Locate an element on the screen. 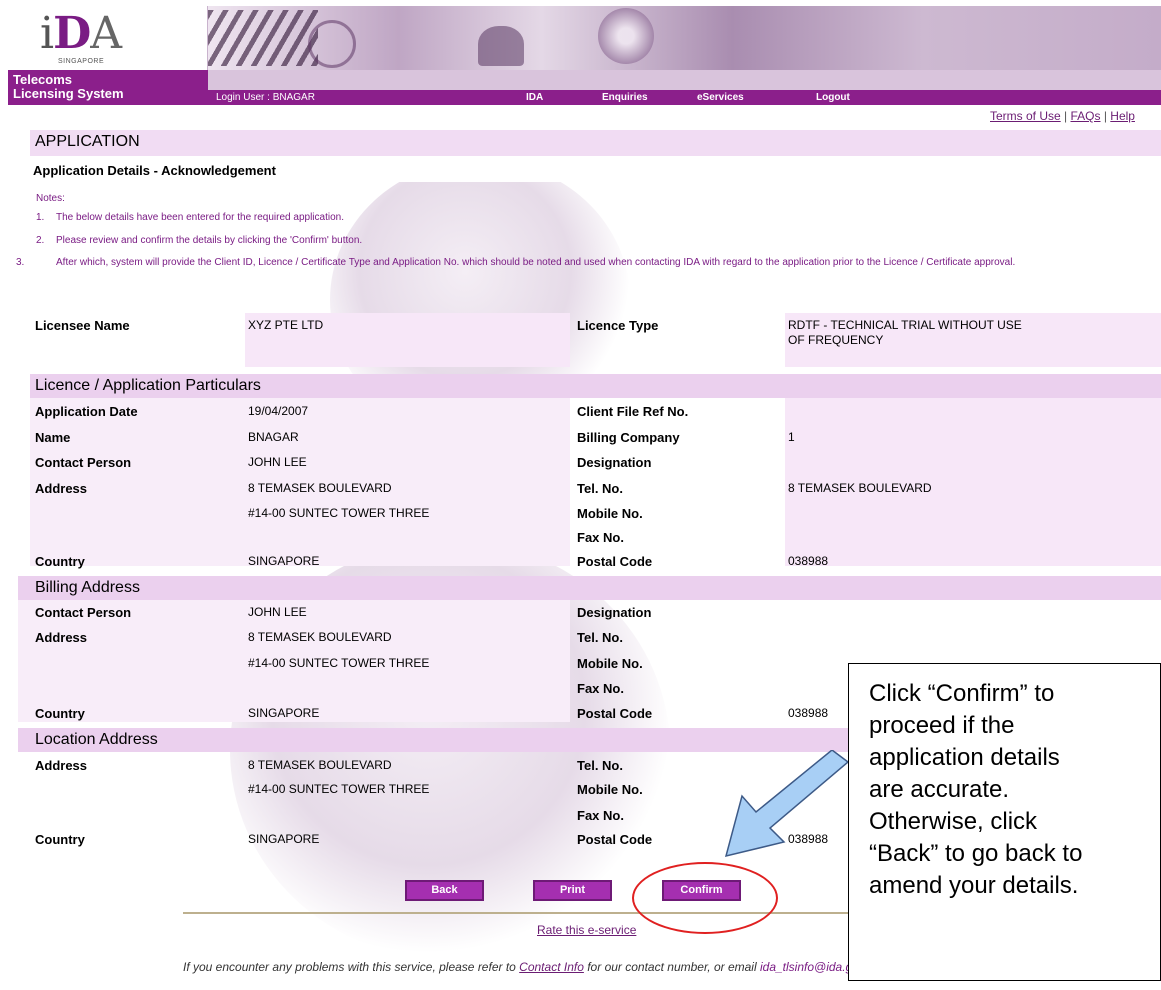 This screenshot has height=990, width=1161. location-address-label: Address is located at coordinates (61, 765).